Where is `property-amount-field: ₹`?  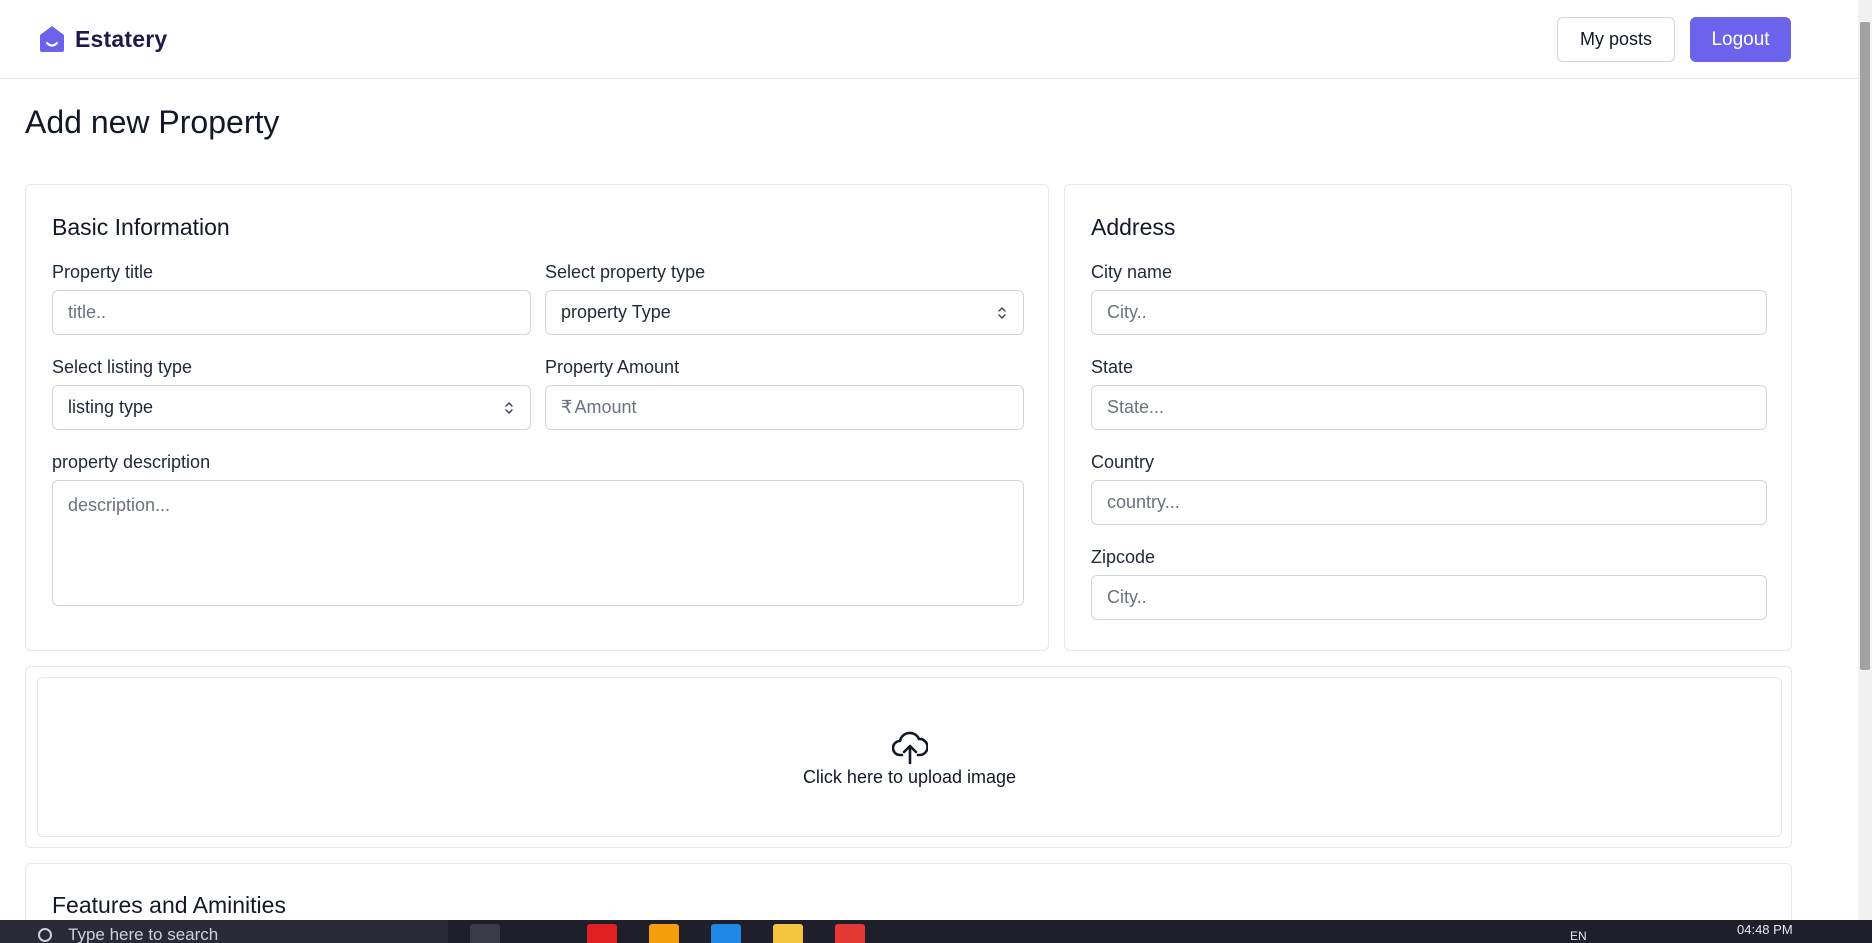
property-amount-field: ₹ is located at coordinates (784, 407).